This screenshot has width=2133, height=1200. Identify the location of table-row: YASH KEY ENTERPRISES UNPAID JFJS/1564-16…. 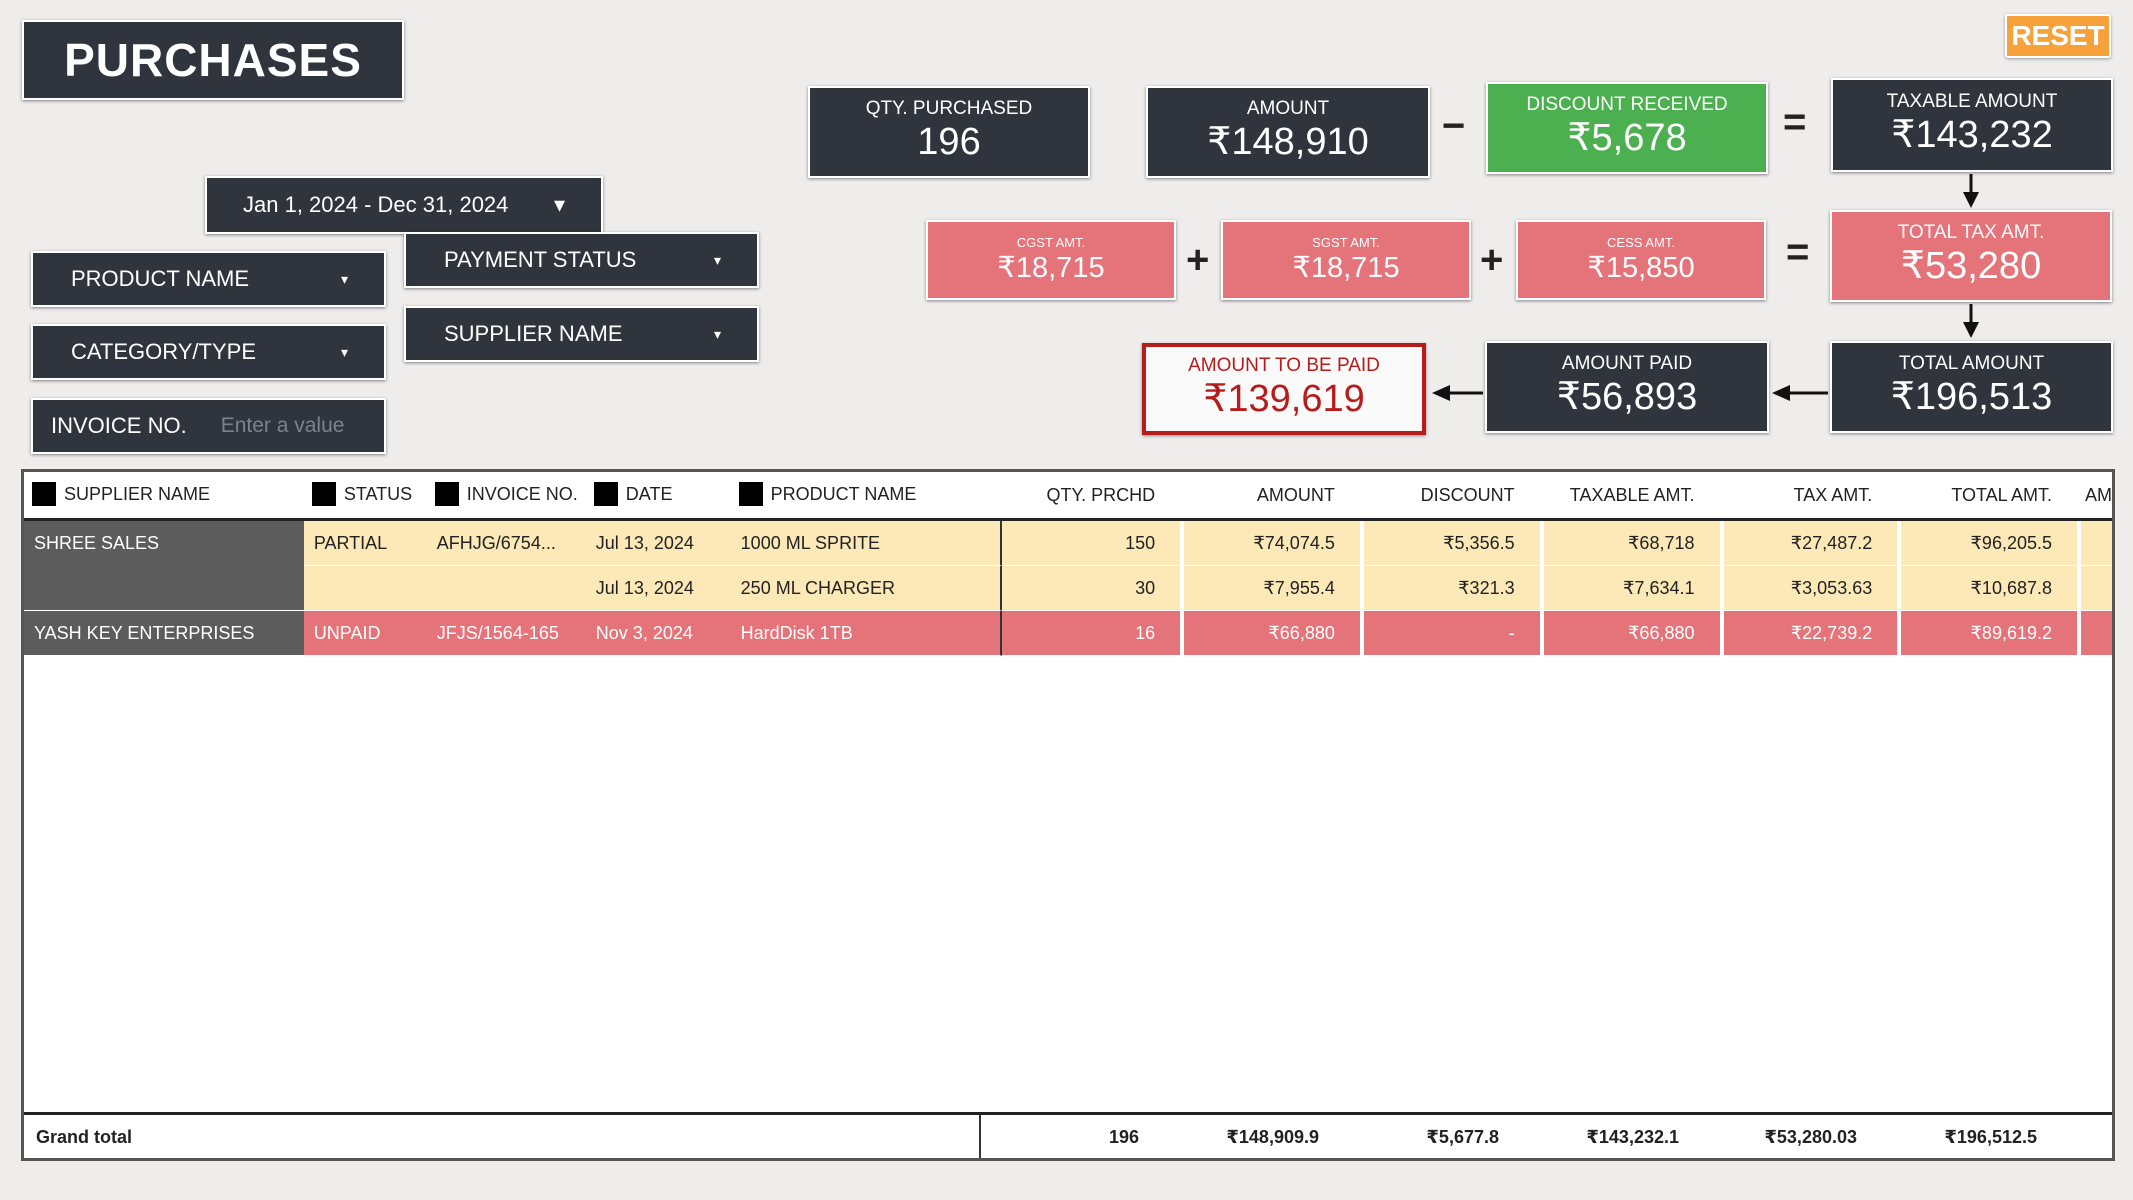
(1068, 633).